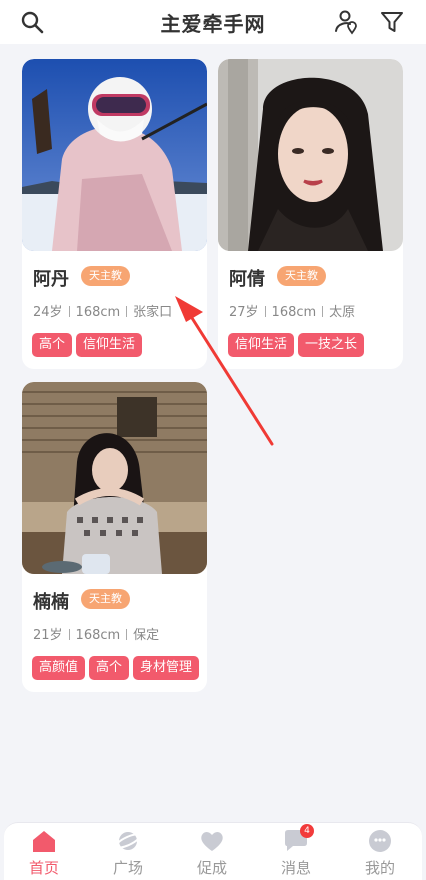  What do you see at coordinates (127, 868) in the screenshot?
I see `tab-label: 广场` at bounding box center [127, 868].